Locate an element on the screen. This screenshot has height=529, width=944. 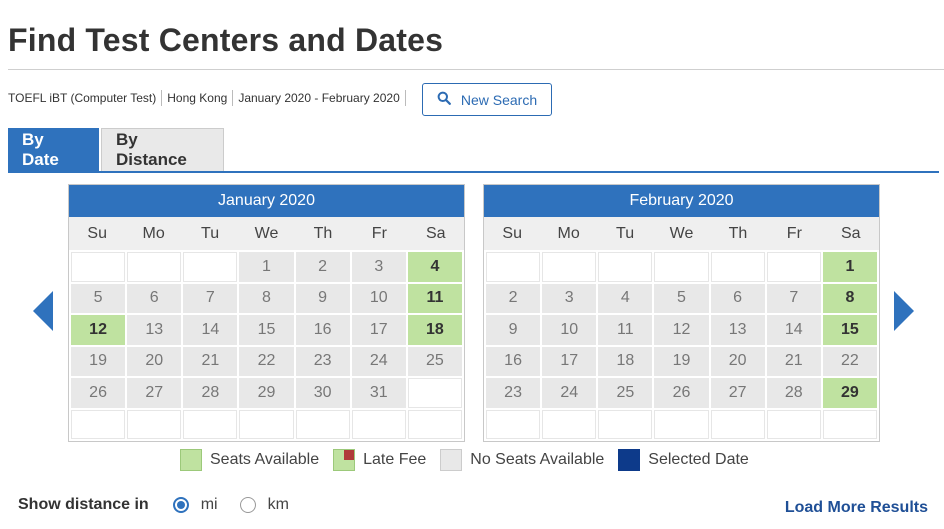
title-divider is located at coordinates (476, 69).